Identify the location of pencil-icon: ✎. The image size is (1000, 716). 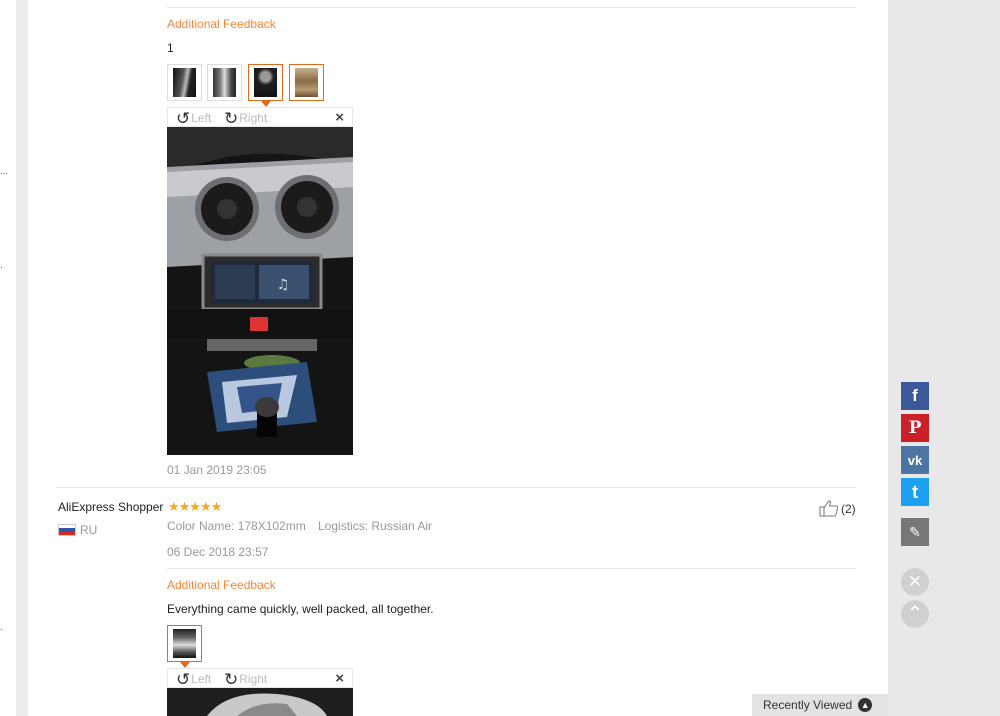
(915, 531).